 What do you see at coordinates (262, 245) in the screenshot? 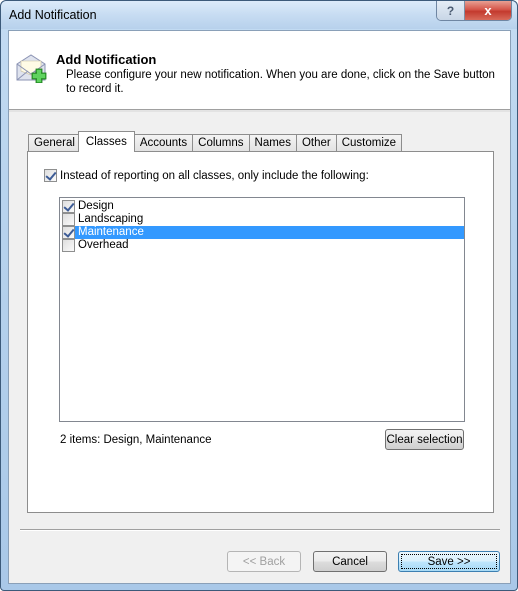
I see `list-item-overhead: Overhead` at bounding box center [262, 245].